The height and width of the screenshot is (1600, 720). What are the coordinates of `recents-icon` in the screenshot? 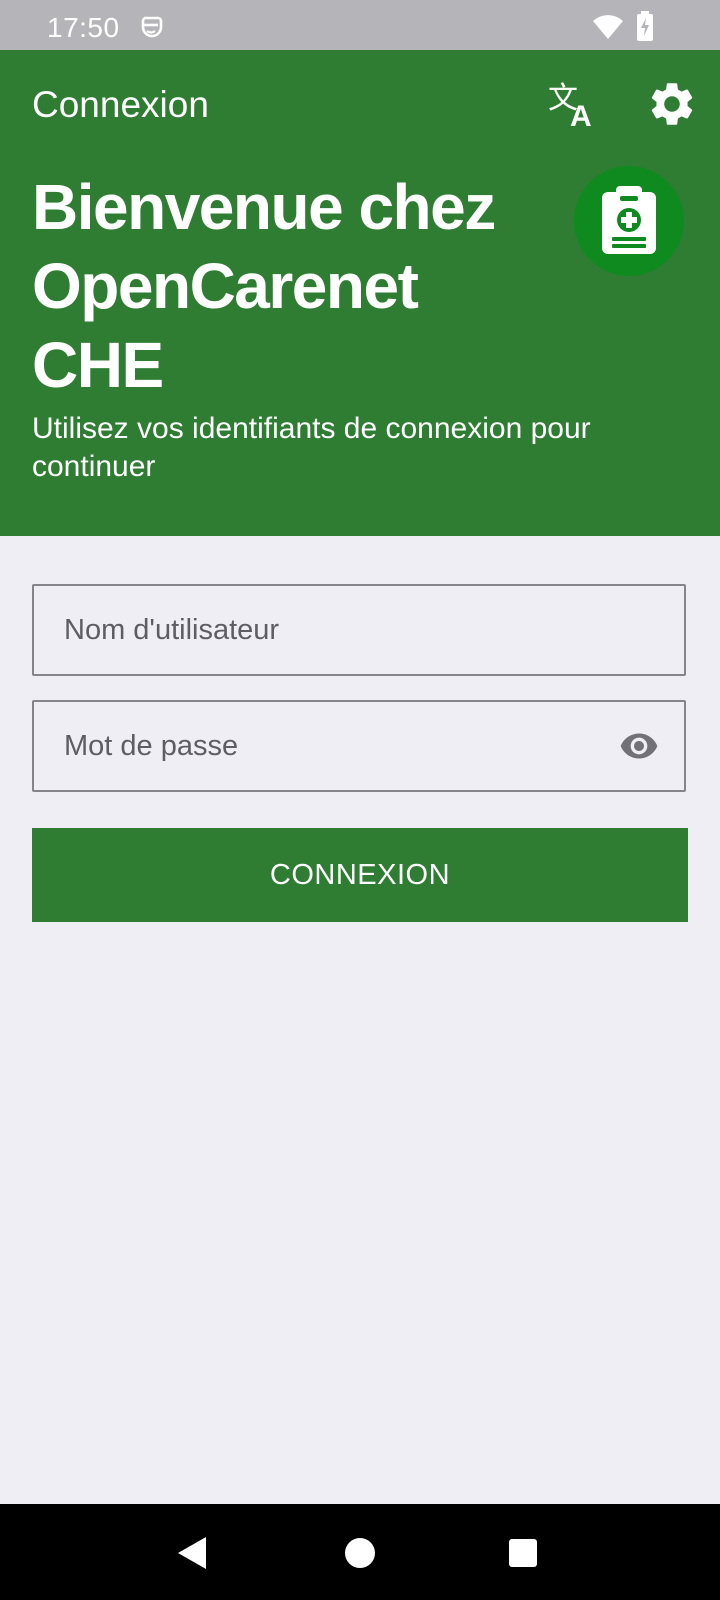 It's located at (523, 1553).